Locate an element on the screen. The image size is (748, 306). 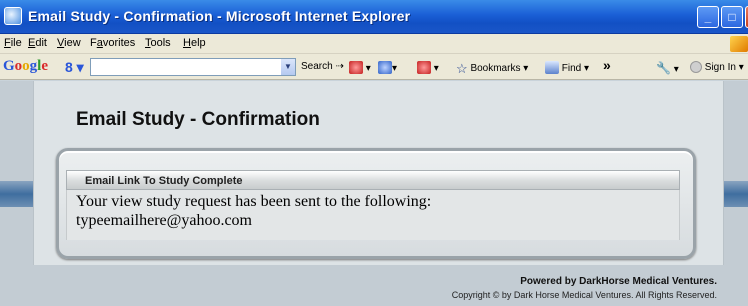
maximize-button: □ is located at coordinates (732, 17).